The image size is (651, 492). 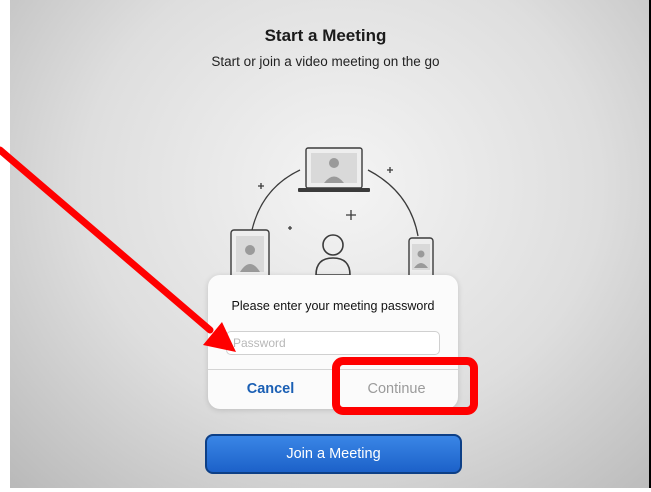 I want to click on phone-icon, so click(x=421, y=258).